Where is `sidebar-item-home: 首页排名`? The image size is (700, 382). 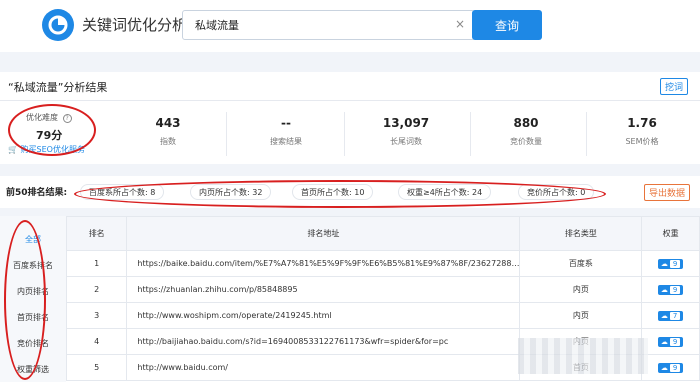 sidebar-item-home: 首页排名 is located at coordinates (33, 317).